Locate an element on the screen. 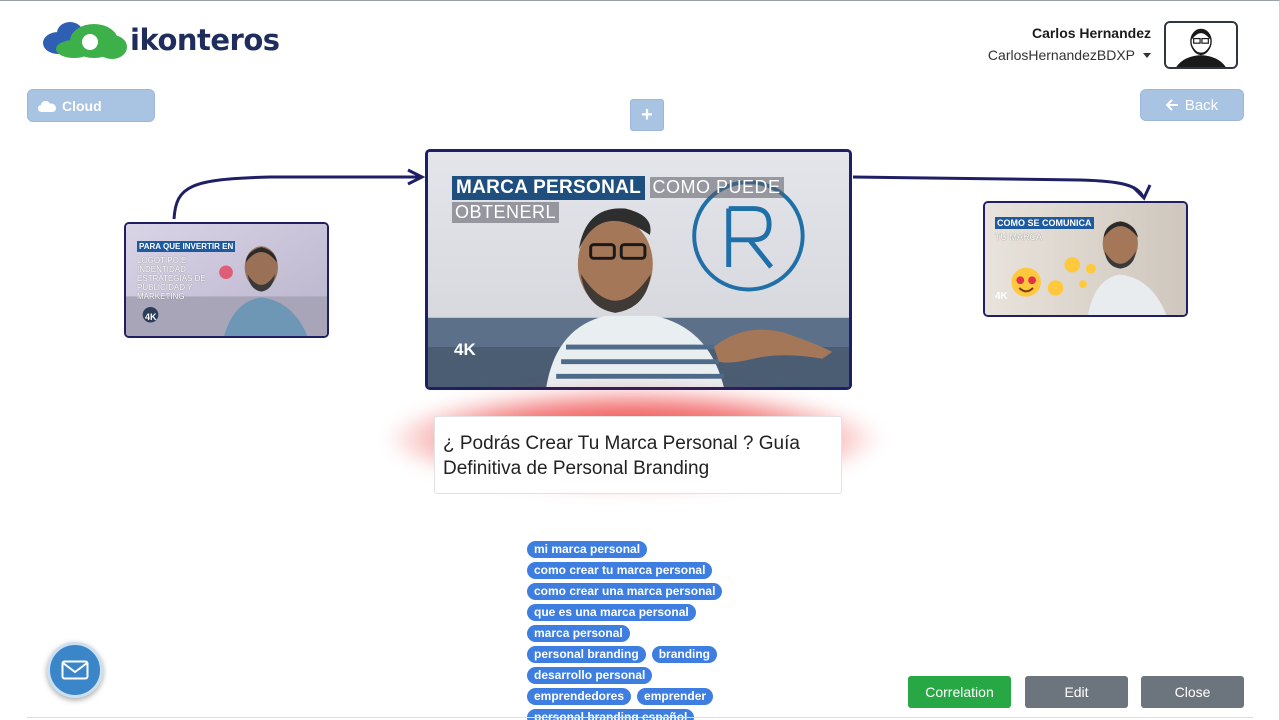 This screenshot has width=1280, height=720. tag-row: mi marca personal is located at coordinates (637, 549).